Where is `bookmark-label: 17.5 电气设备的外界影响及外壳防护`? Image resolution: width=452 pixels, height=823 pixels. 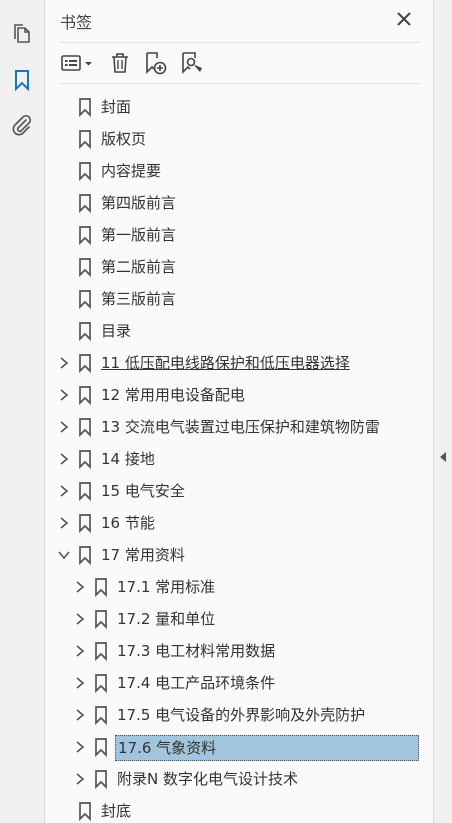
bookmark-label: 17.5 电气设备的外界影响及外壳防护 is located at coordinates (241, 715).